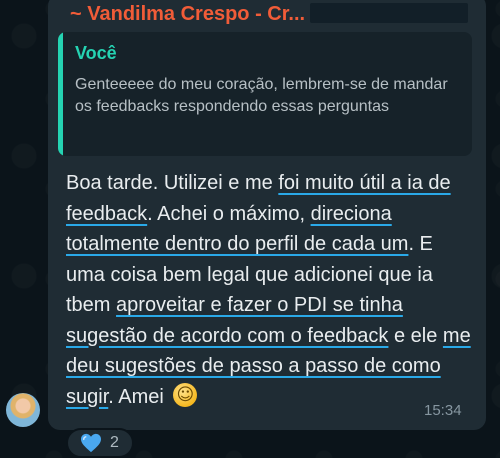  Describe the element at coordinates (91, 443) in the screenshot. I see `blue-heart-icon` at that location.